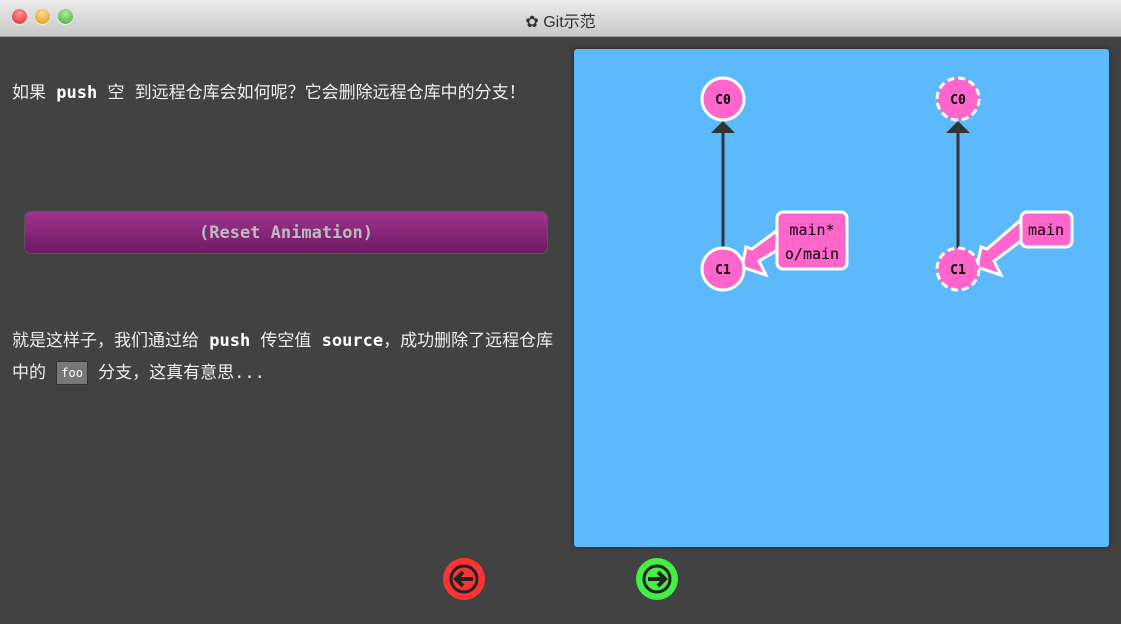  Describe the element at coordinates (811, 230) in the screenshot. I see `svg-text: main*` at that location.